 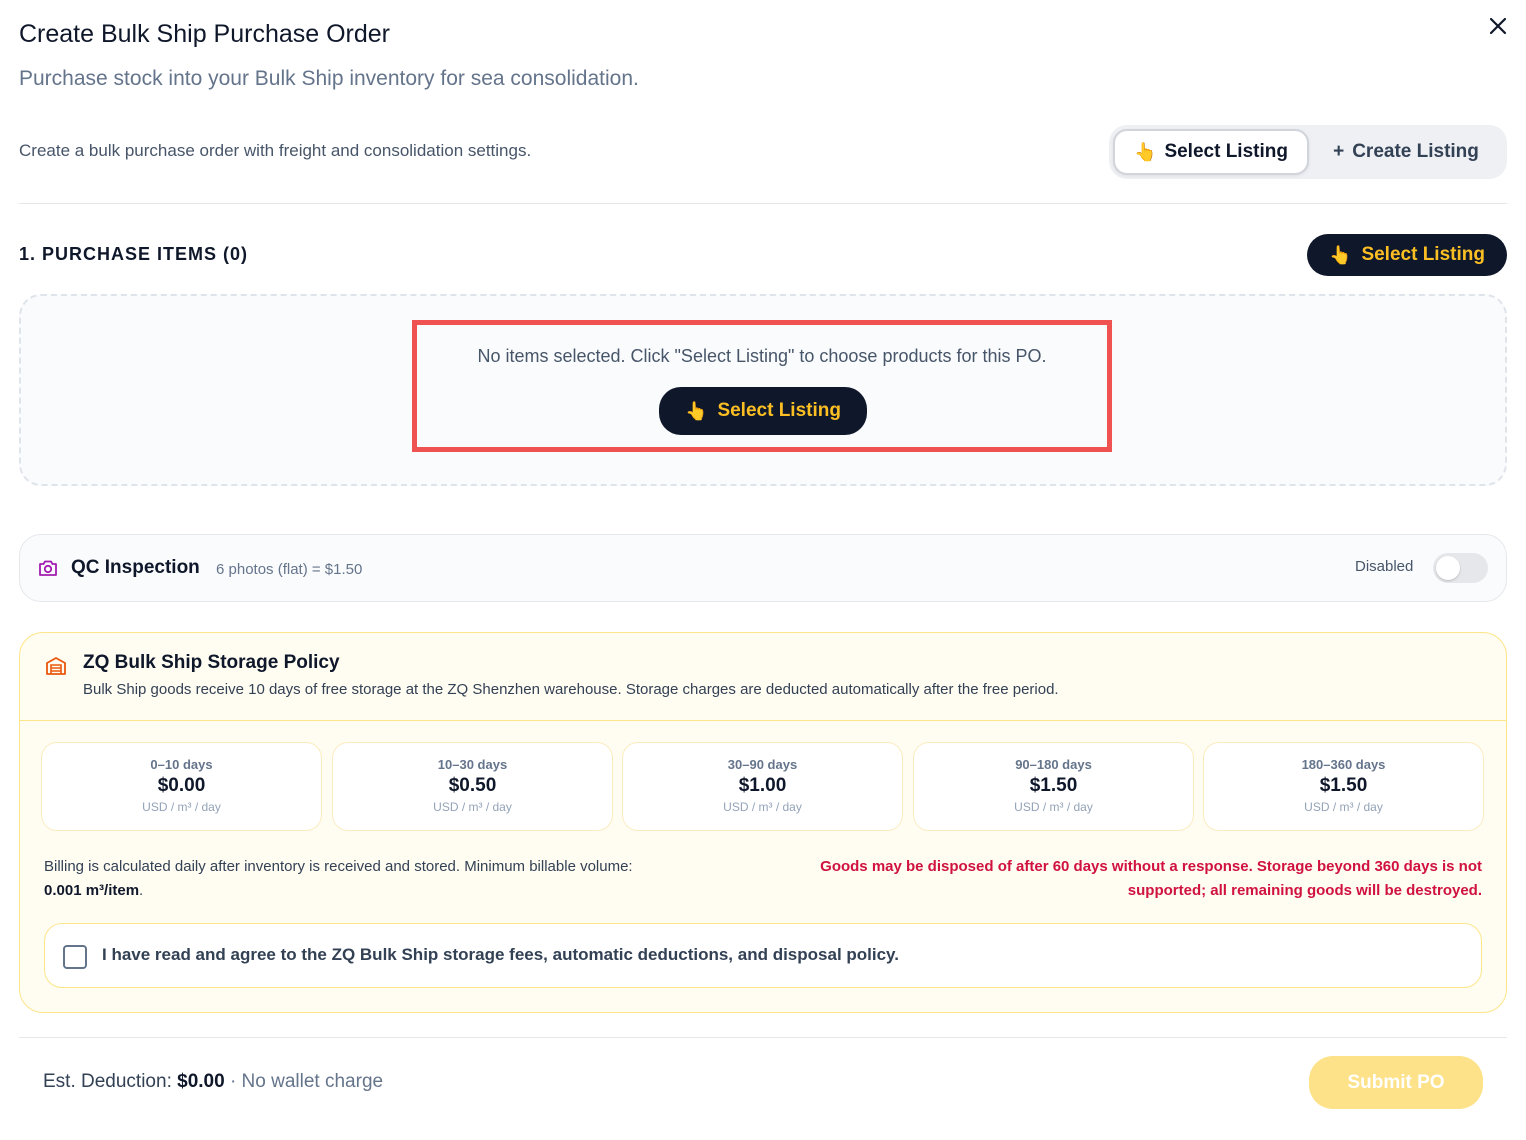 I want to click on qc-state-label: Disabled, so click(x=1384, y=566).